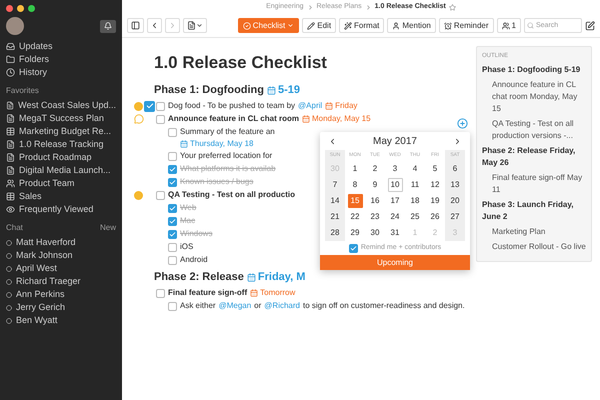 This screenshot has height=400, width=600. I want to click on calendar-day: 5, so click(435, 169).